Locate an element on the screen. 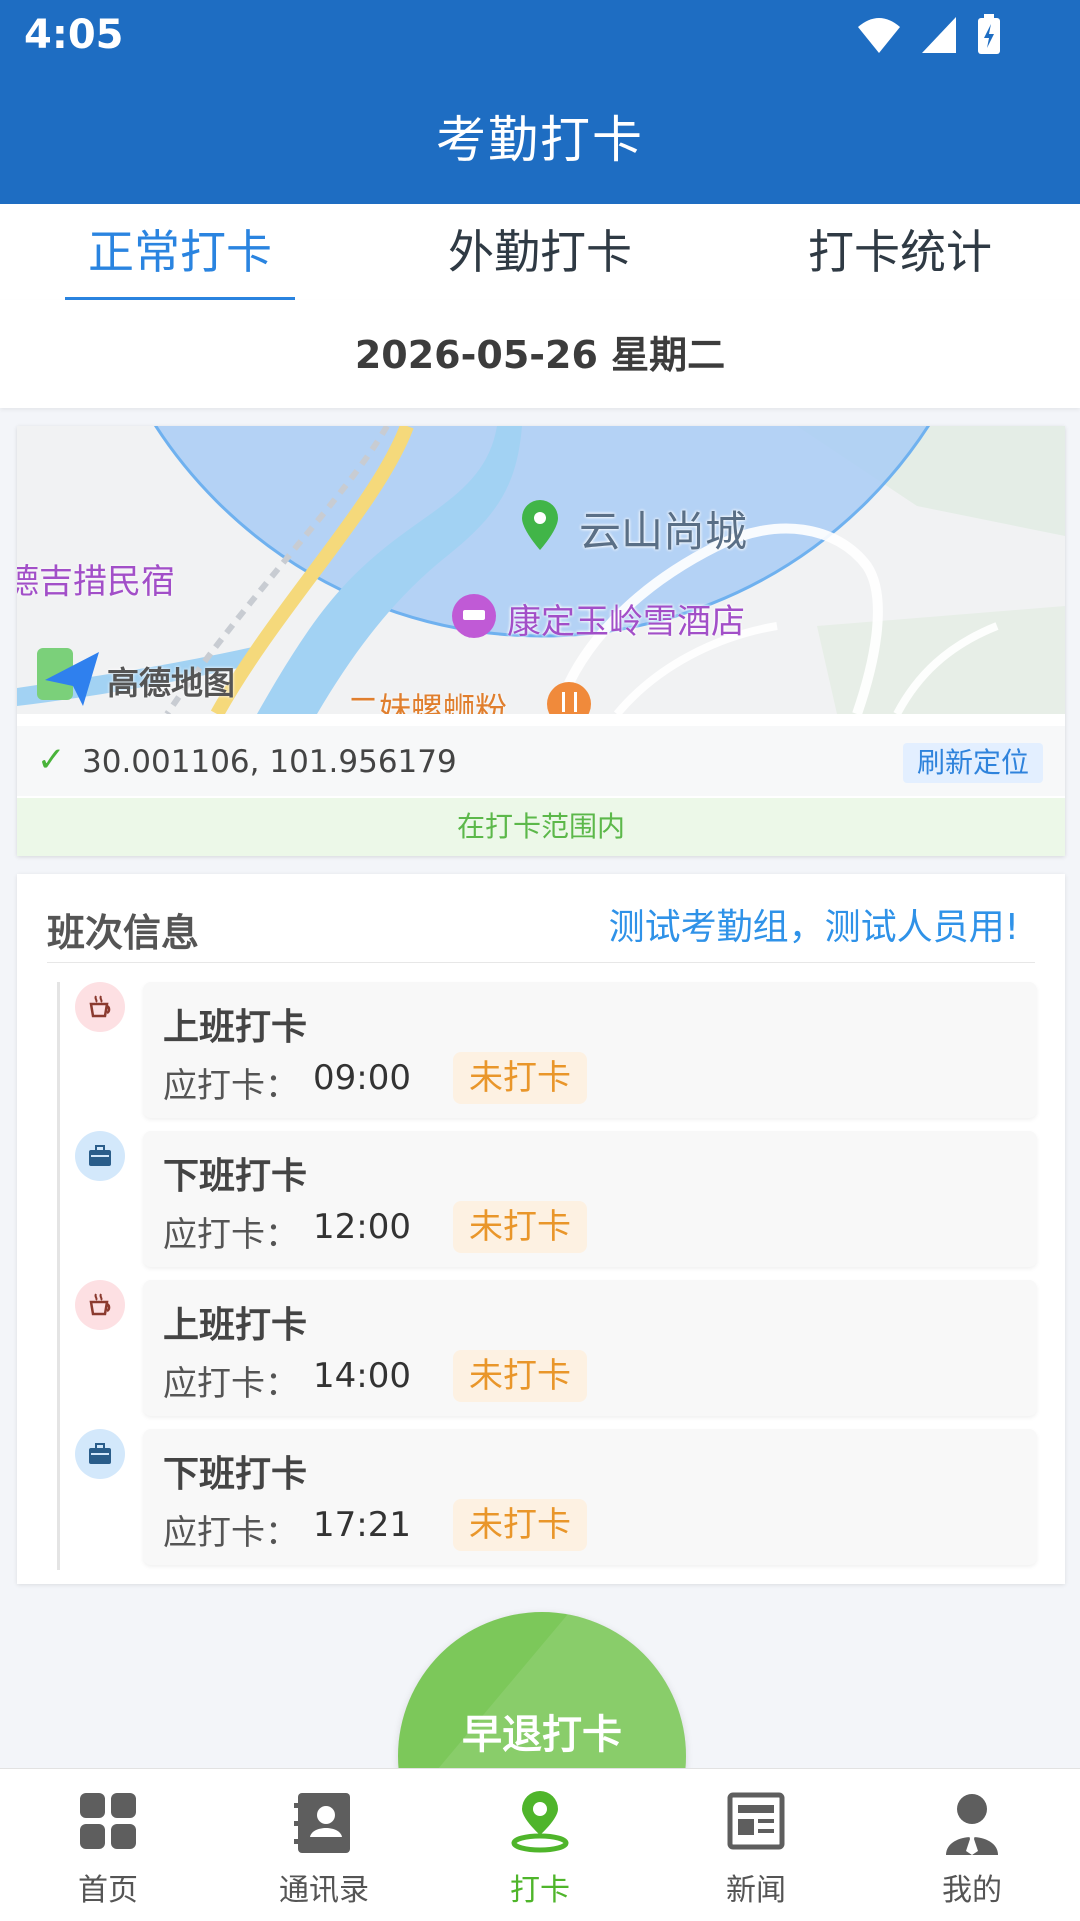 The height and width of the screenshot is (1921, 1080). app-header: 4:05 考勤打卡 is located at coordinates (540, 102).